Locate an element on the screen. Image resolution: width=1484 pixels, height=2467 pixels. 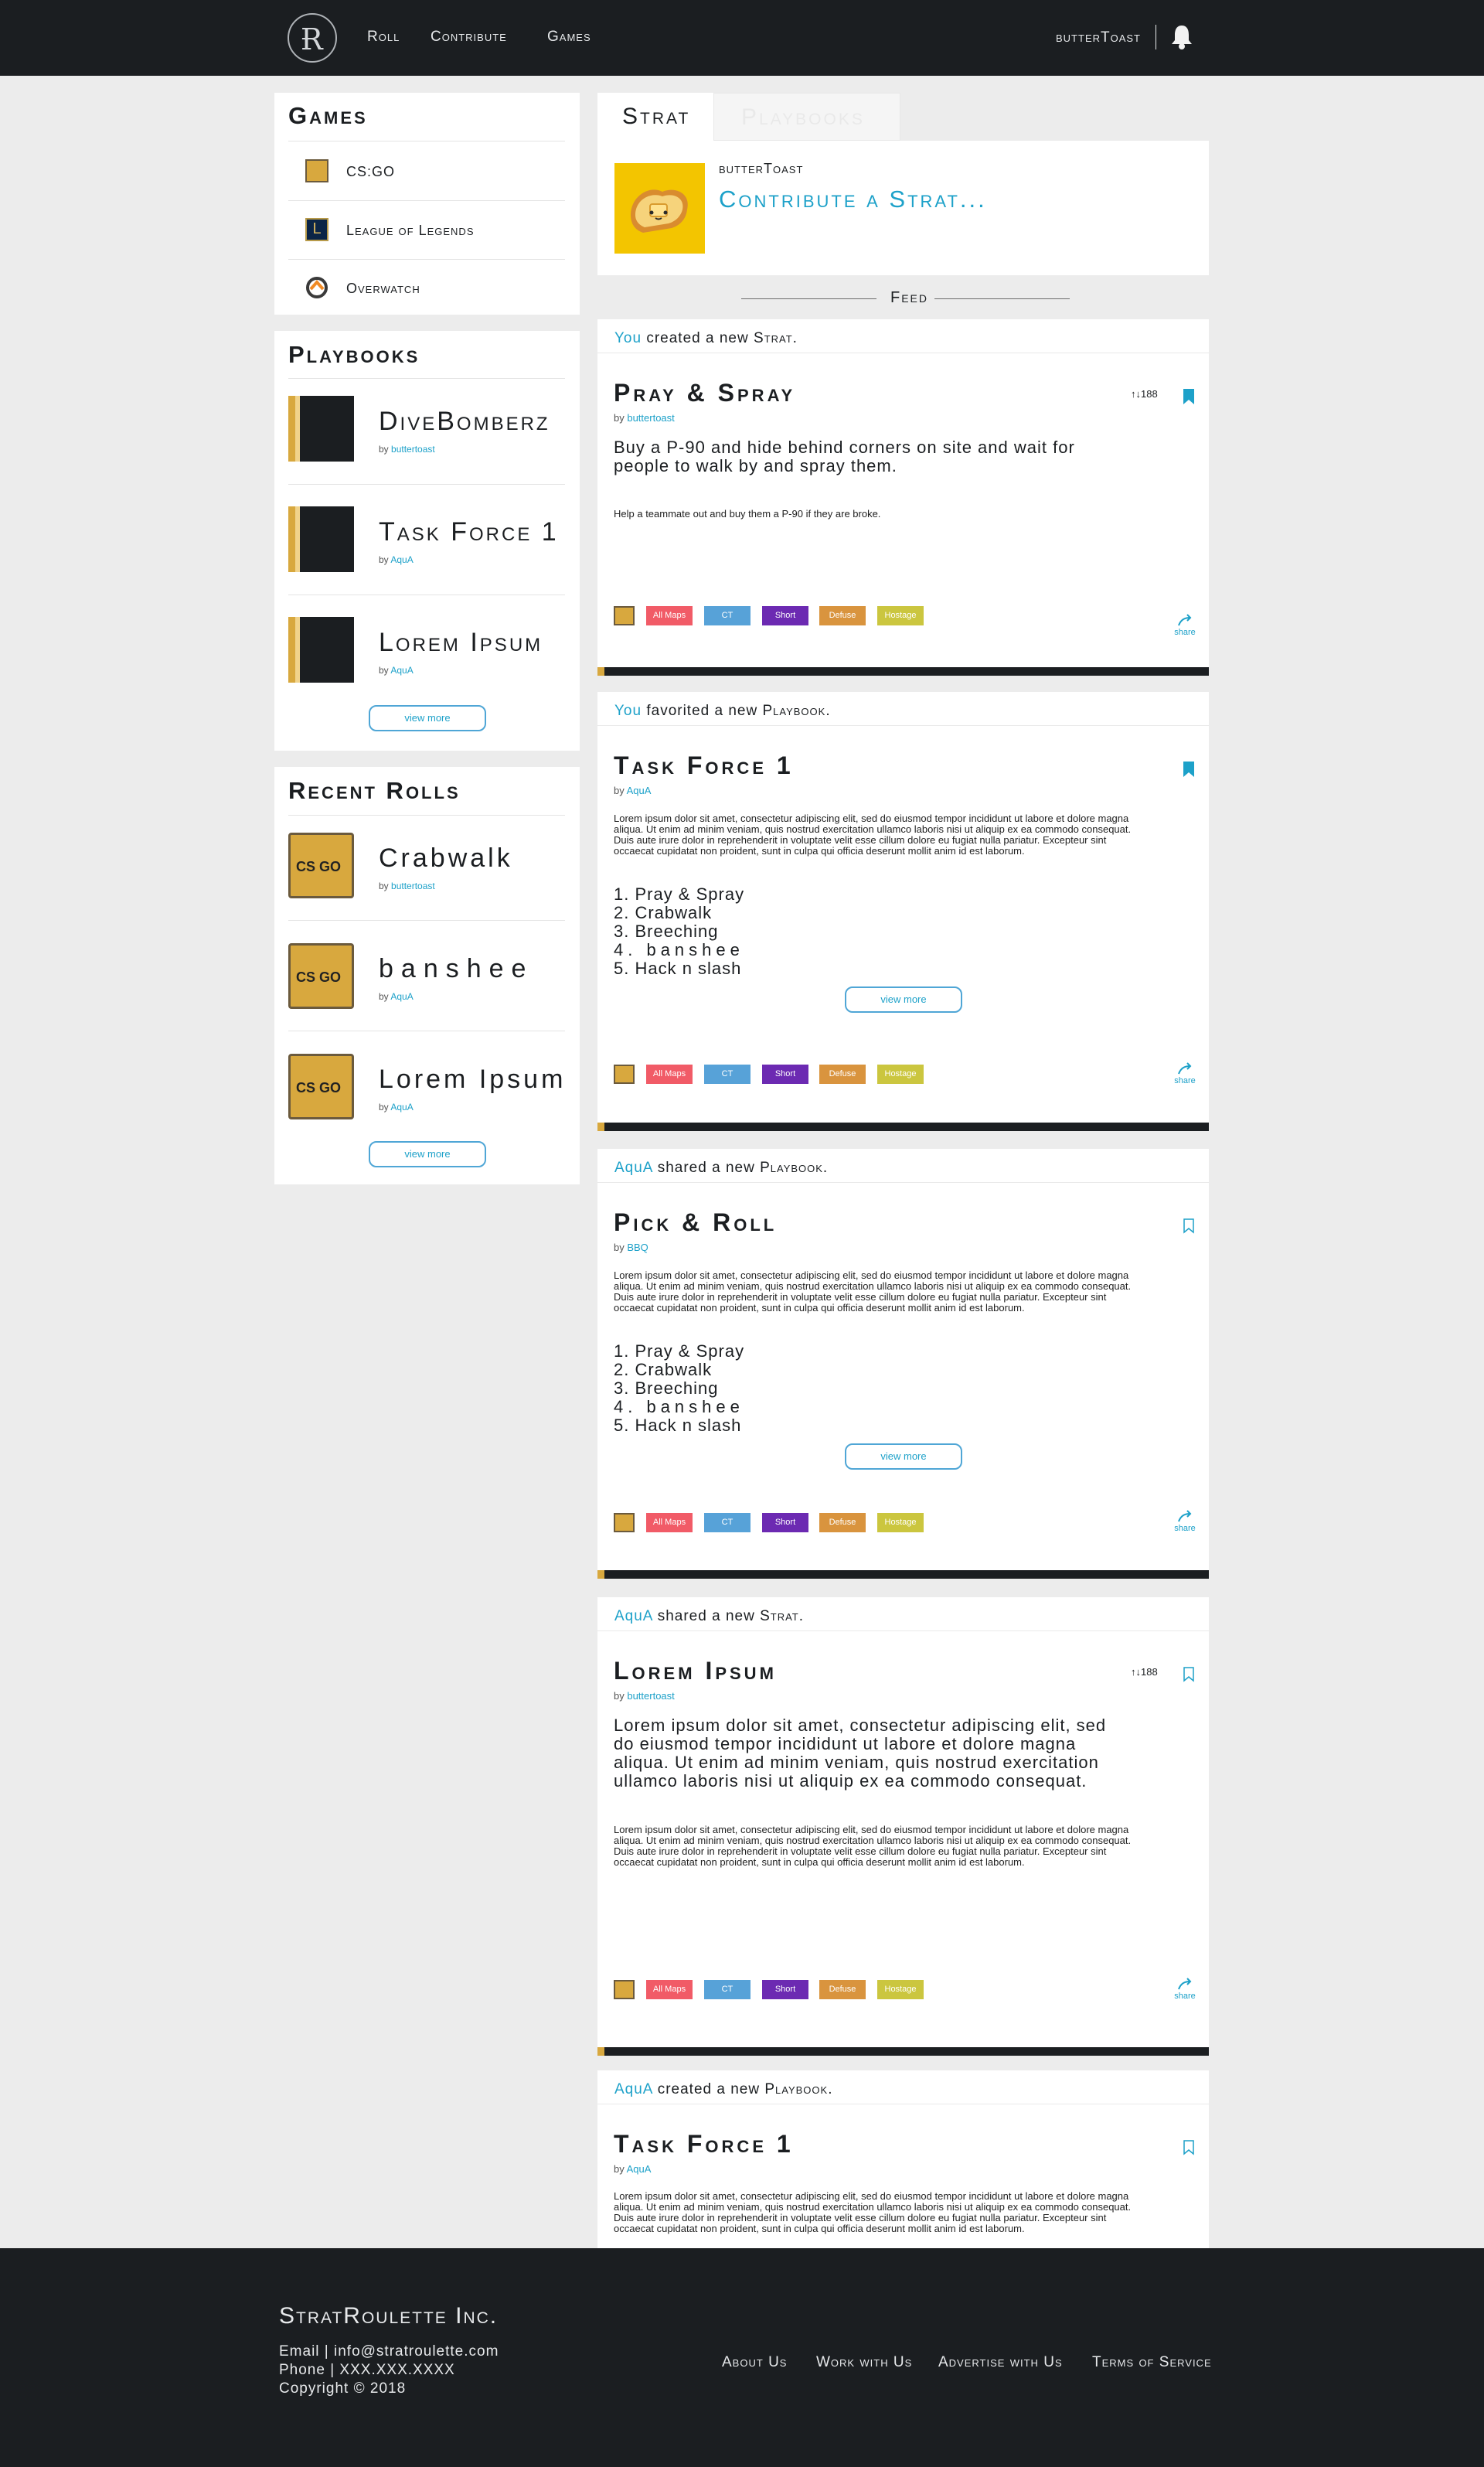
playbook-author-link: buttertoast is located at coordinates (413, 450).